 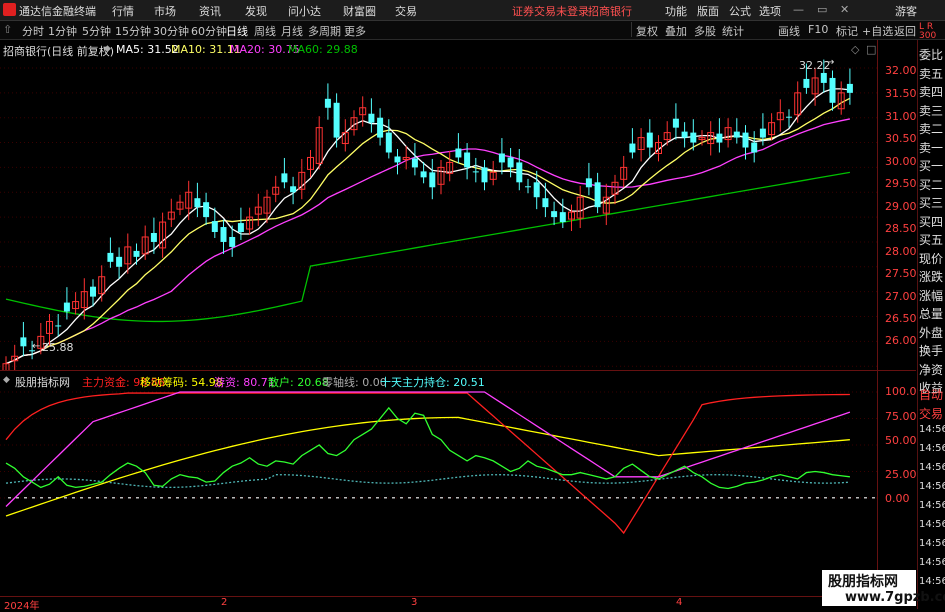 What do you see at coordinates (171, 31) in the screenshot?
I see `tab-30min: 30分钟` at bounding box center [171, 31].